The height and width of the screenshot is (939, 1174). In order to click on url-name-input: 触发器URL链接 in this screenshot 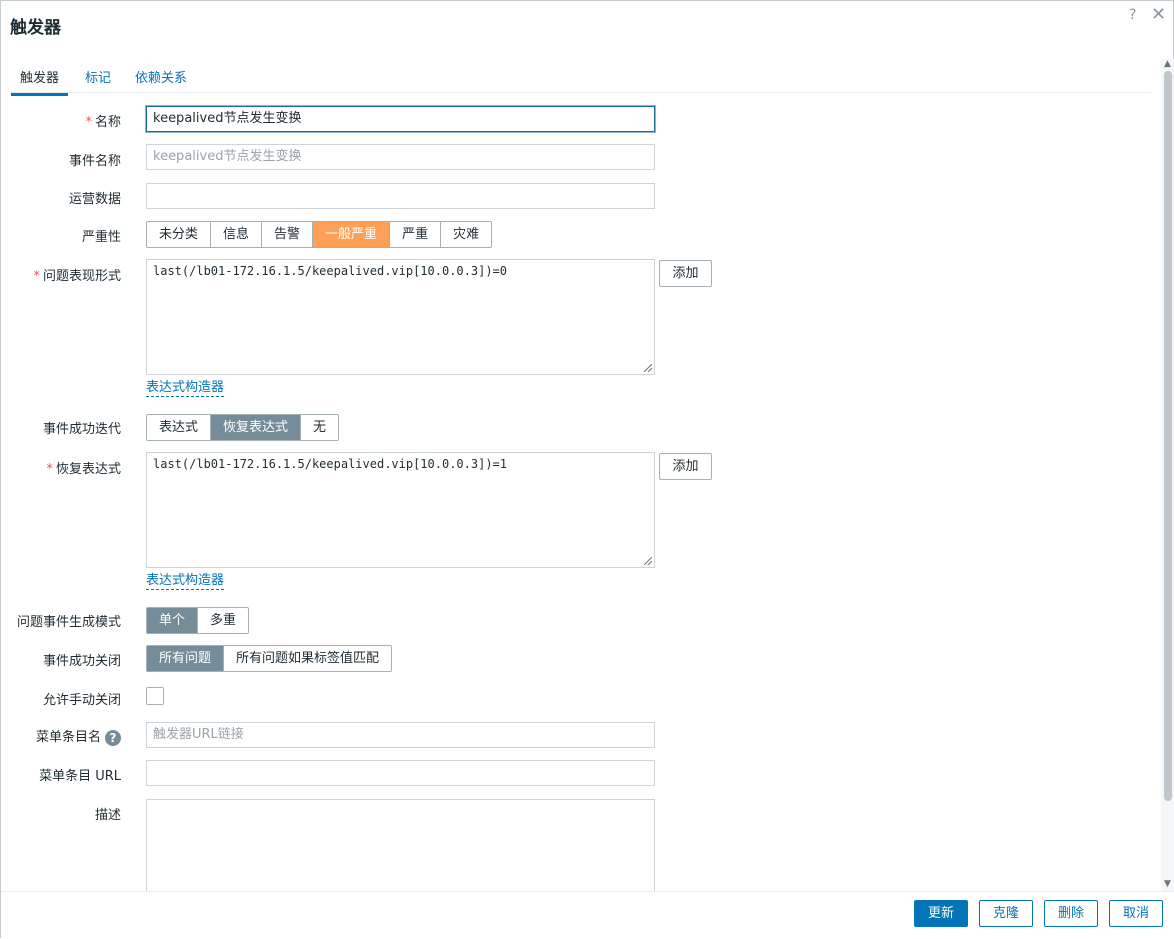, I will do `click(400, 735)`.